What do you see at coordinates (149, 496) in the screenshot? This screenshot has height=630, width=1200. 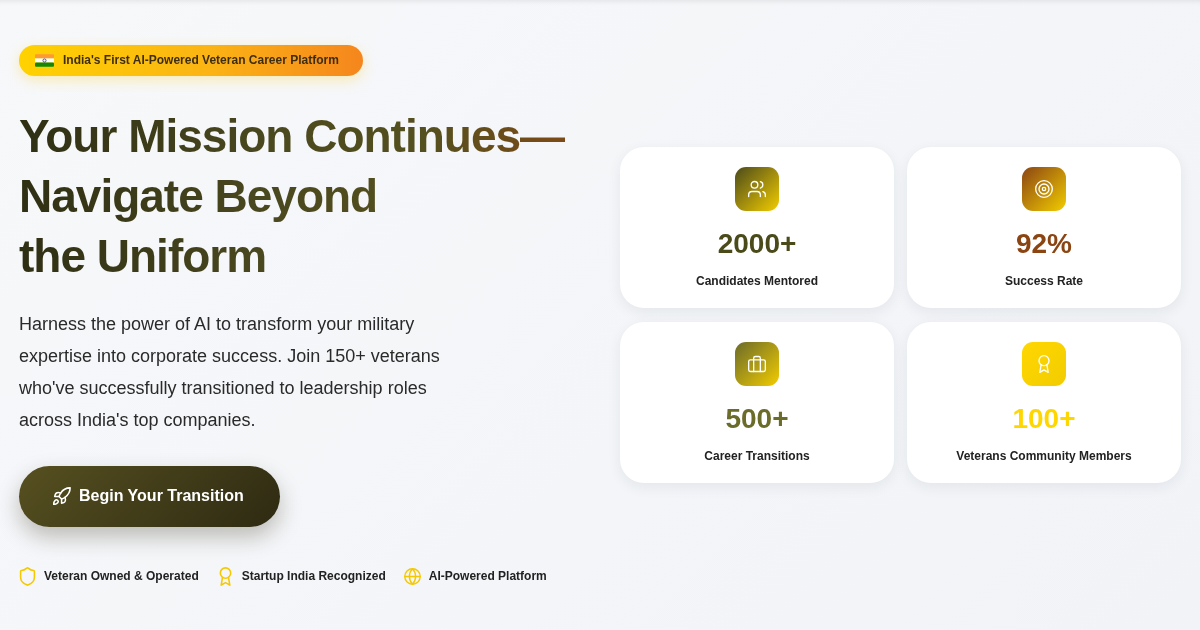 I see `begin-transition-button: Begin Your Transition` at bounding box center [149, 496].